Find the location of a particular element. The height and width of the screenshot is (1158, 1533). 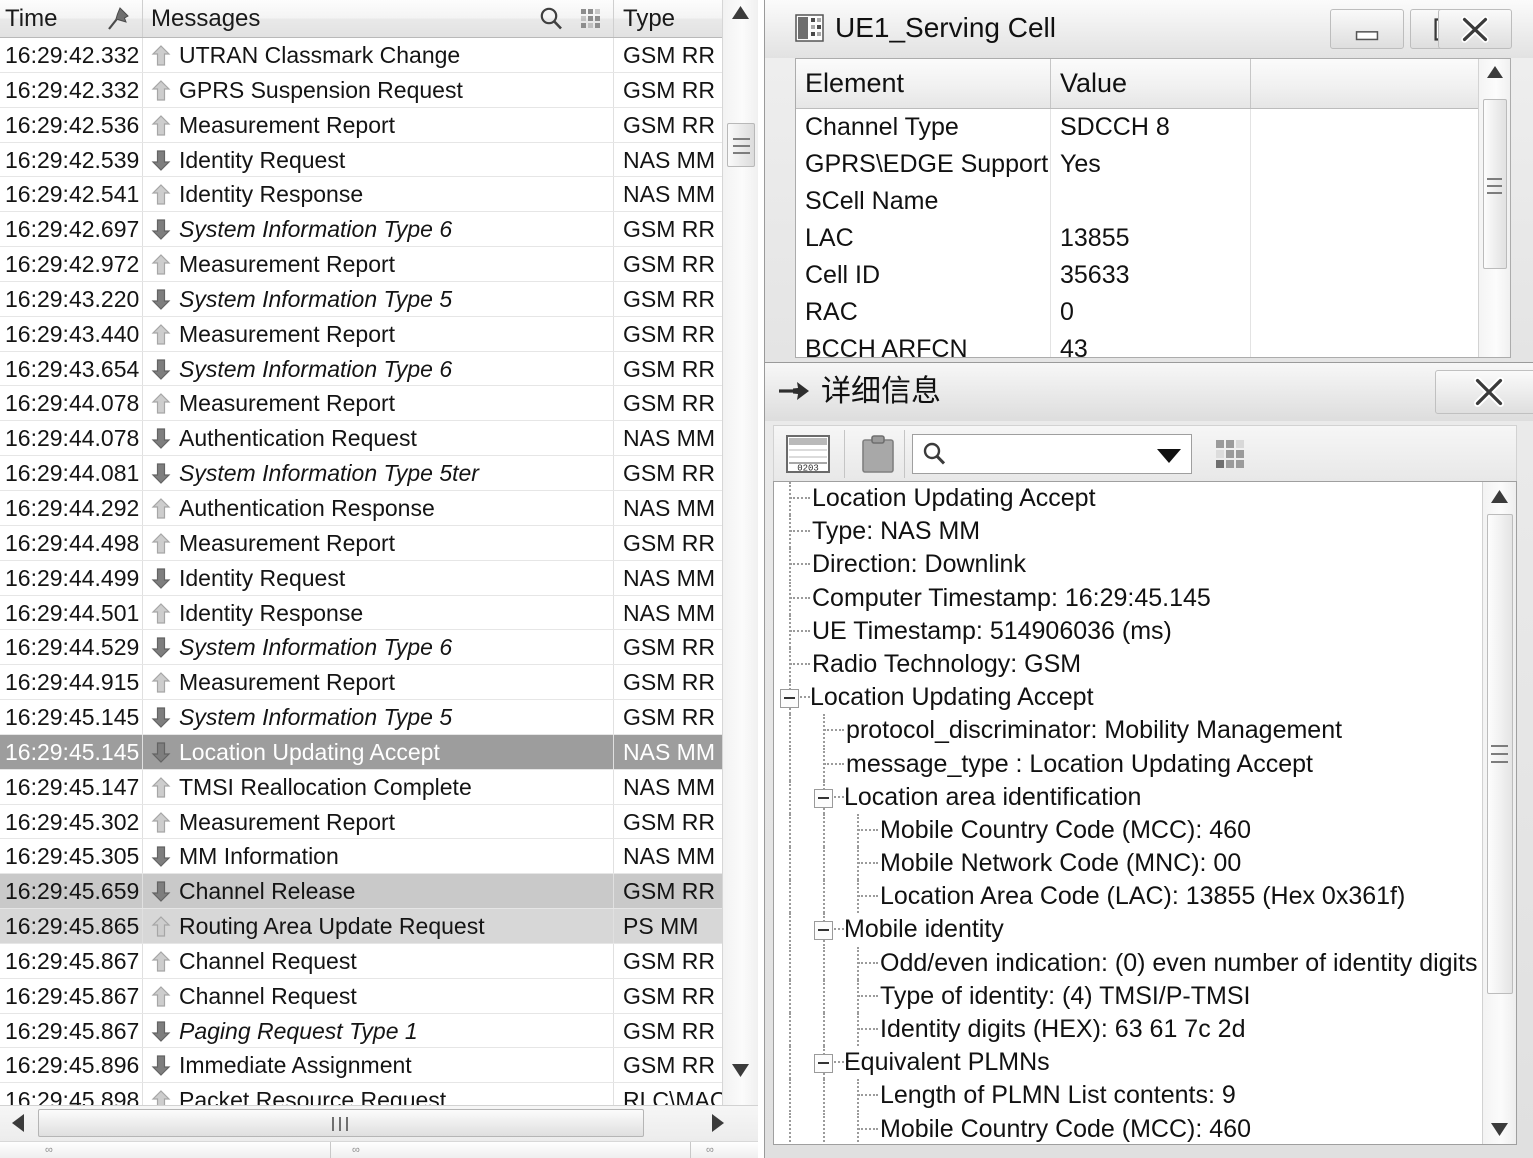

table-row: 16:29:44.078 Measurement Report GSM RR is located at coordinates (361, 404).